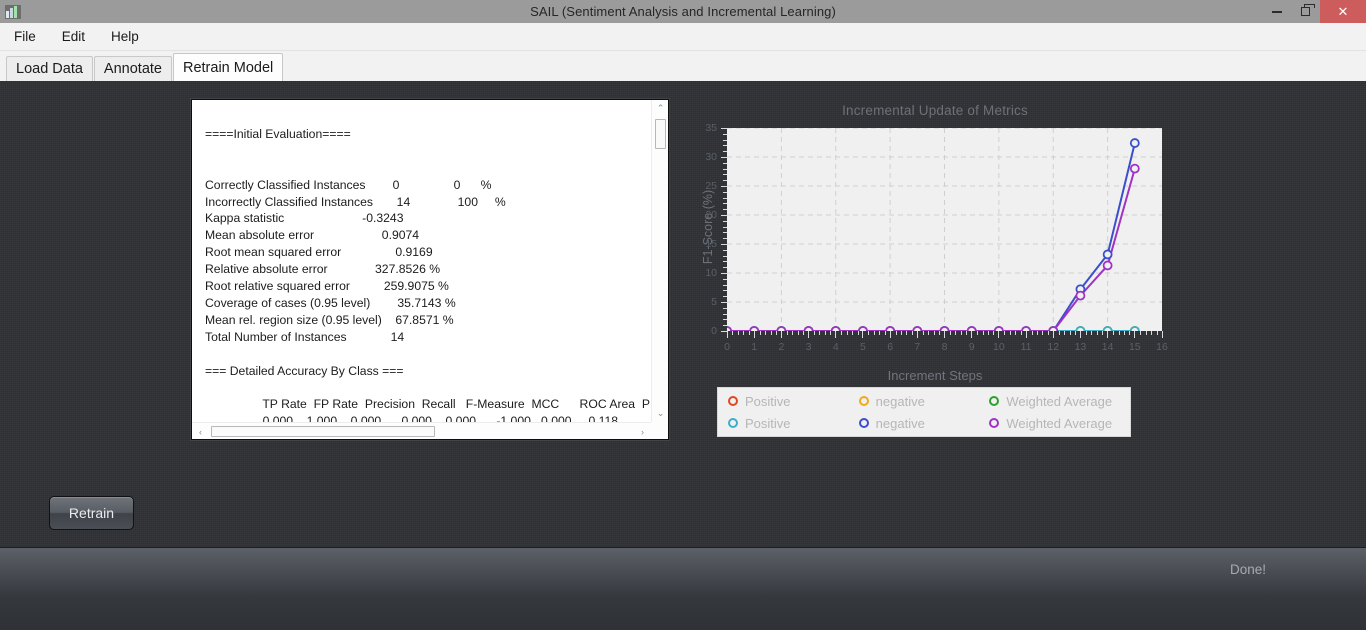 This screenshot has width=1366, height=630. What do you see at coordinates (711, 215) in the screenshot?
I see `y-tick-label: 20` at bounding box center [711, 215].